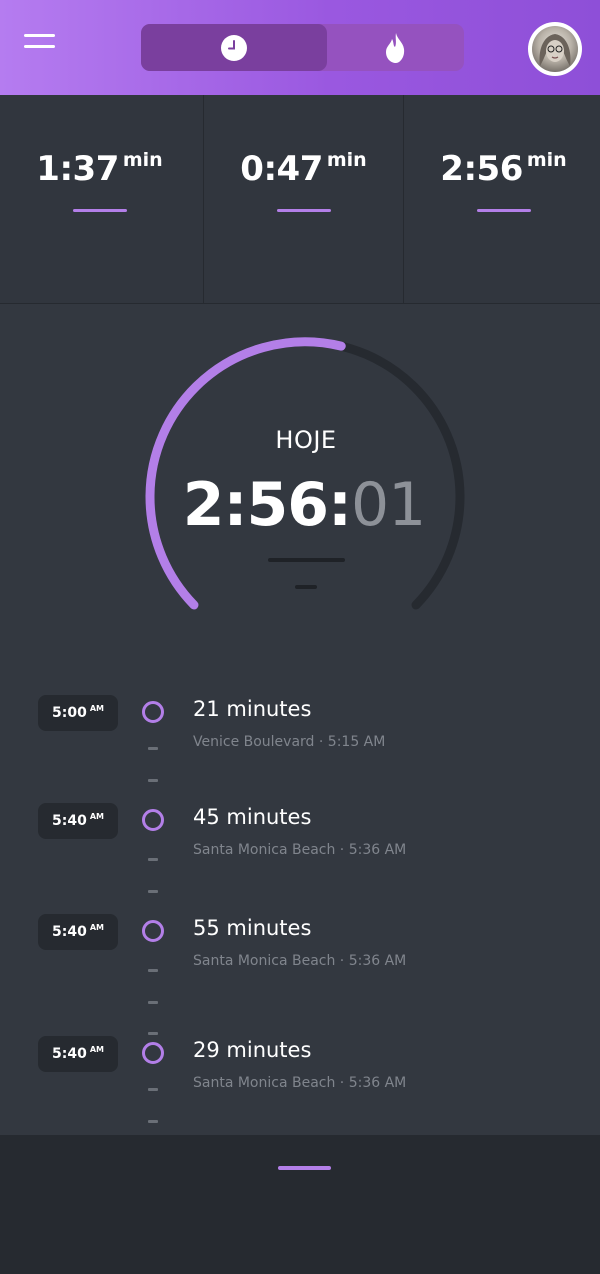  I want to click on stat-value: 1:37, so click(77, 169).